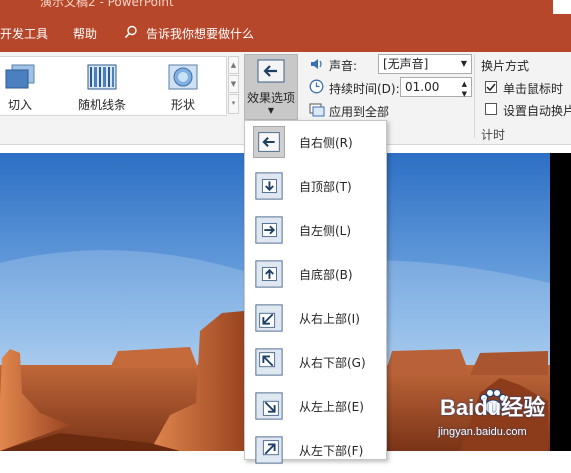 The image size is (571, 473). Describe the element at coordinates (269, 318) in the screenshot. I see `arrow-down-left-icon` at that location.